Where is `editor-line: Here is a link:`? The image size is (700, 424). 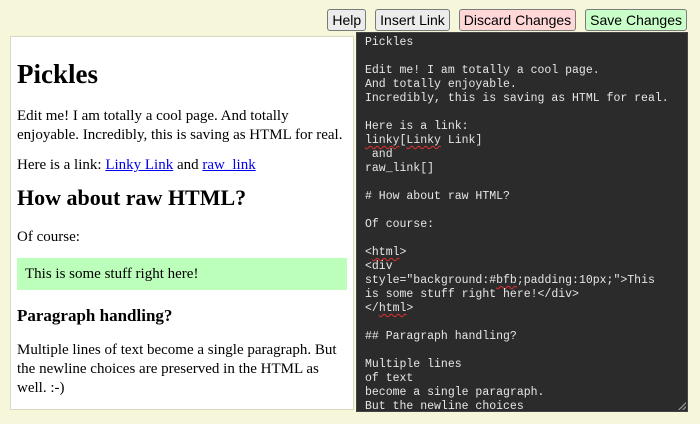 editor-line: Here is a link: is located at coordinates (417, 126).